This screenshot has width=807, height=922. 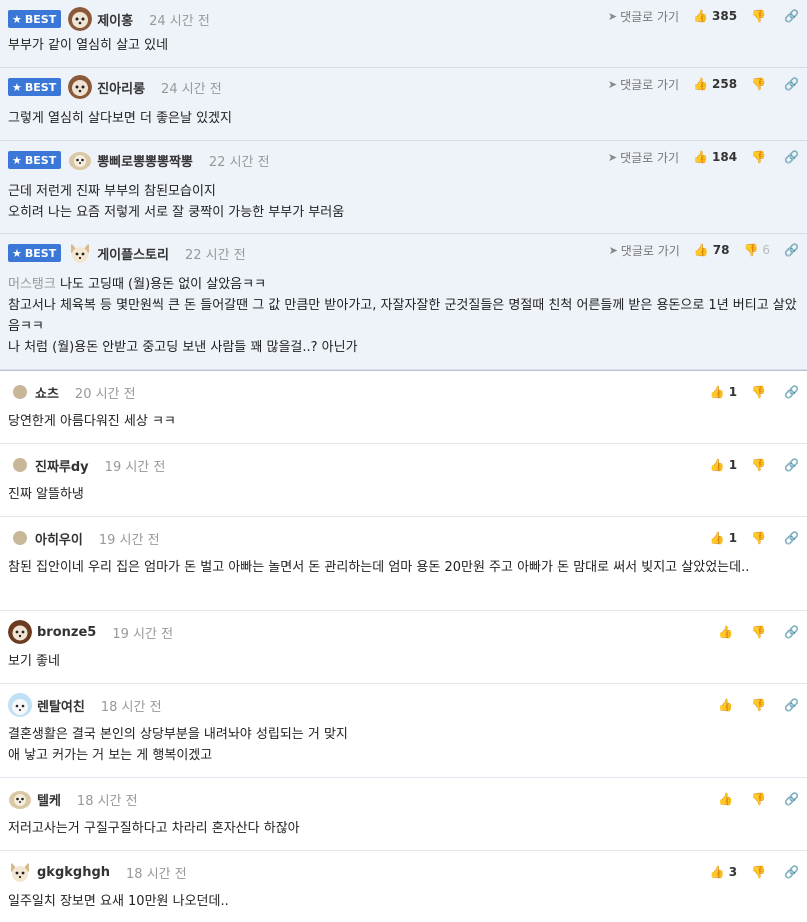 I want to click on comment-actions: ➤ 댓글로 가기 👍 385 👎 🔗, so click(x=703, y=16).